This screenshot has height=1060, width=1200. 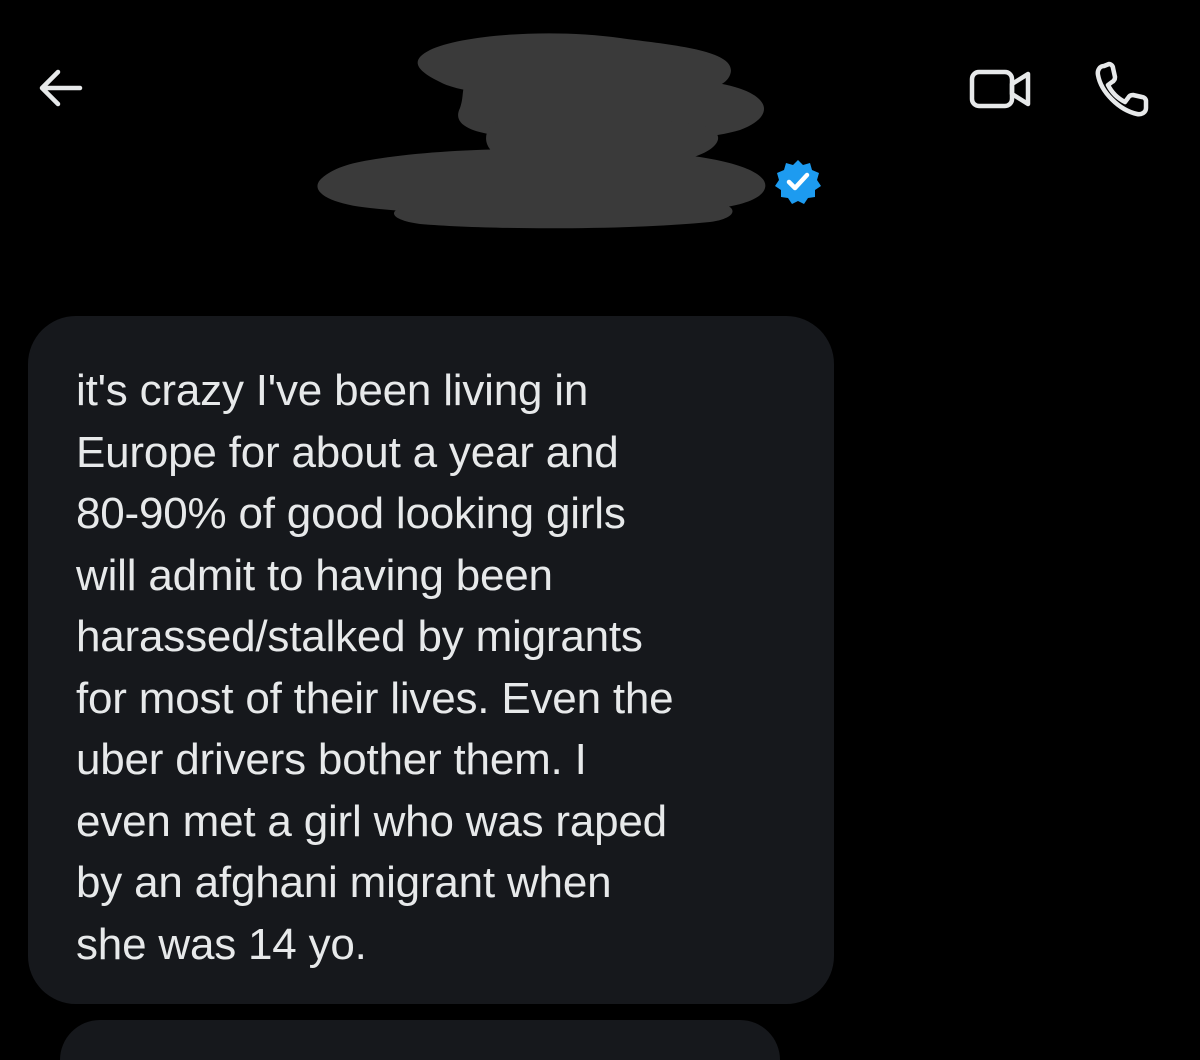 I want to click on voice-call-button, so click(x=1122, y=90).